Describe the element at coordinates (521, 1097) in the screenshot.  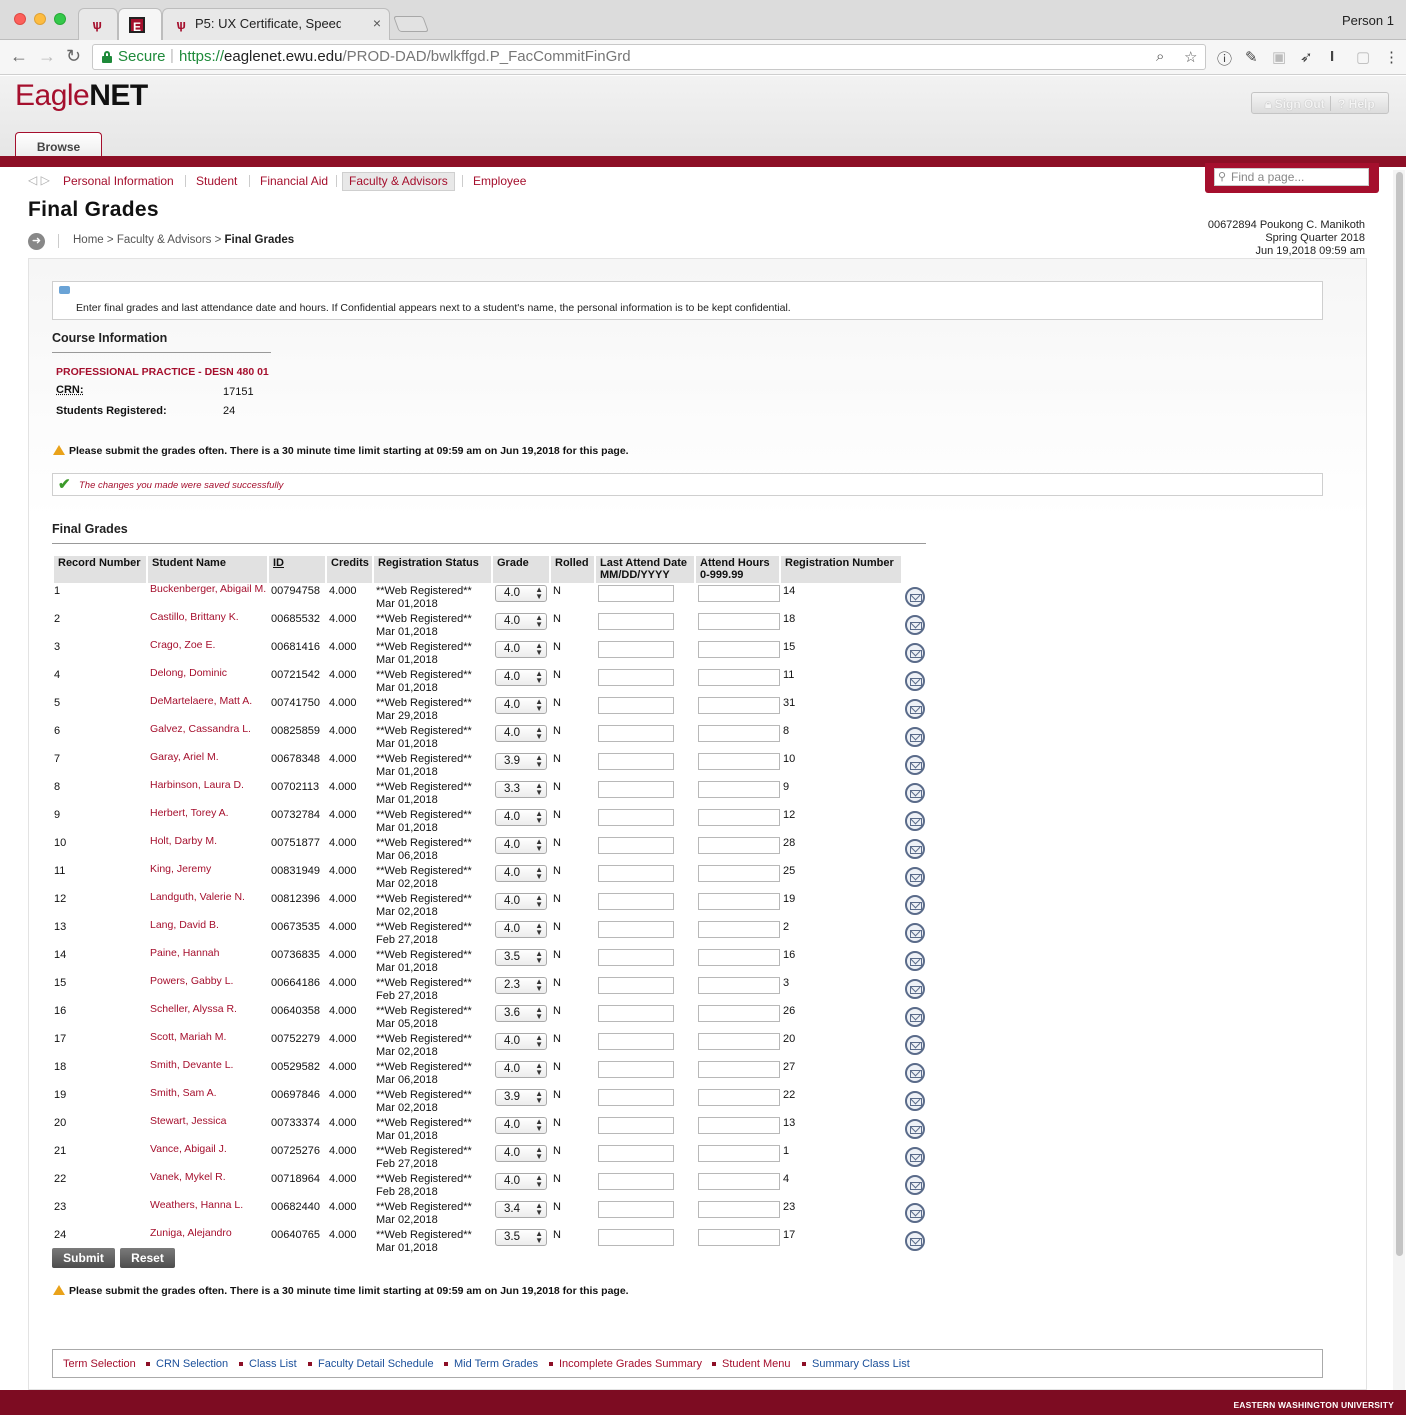
I see `grade-select: 3.9 ▲ ▼` at that location.